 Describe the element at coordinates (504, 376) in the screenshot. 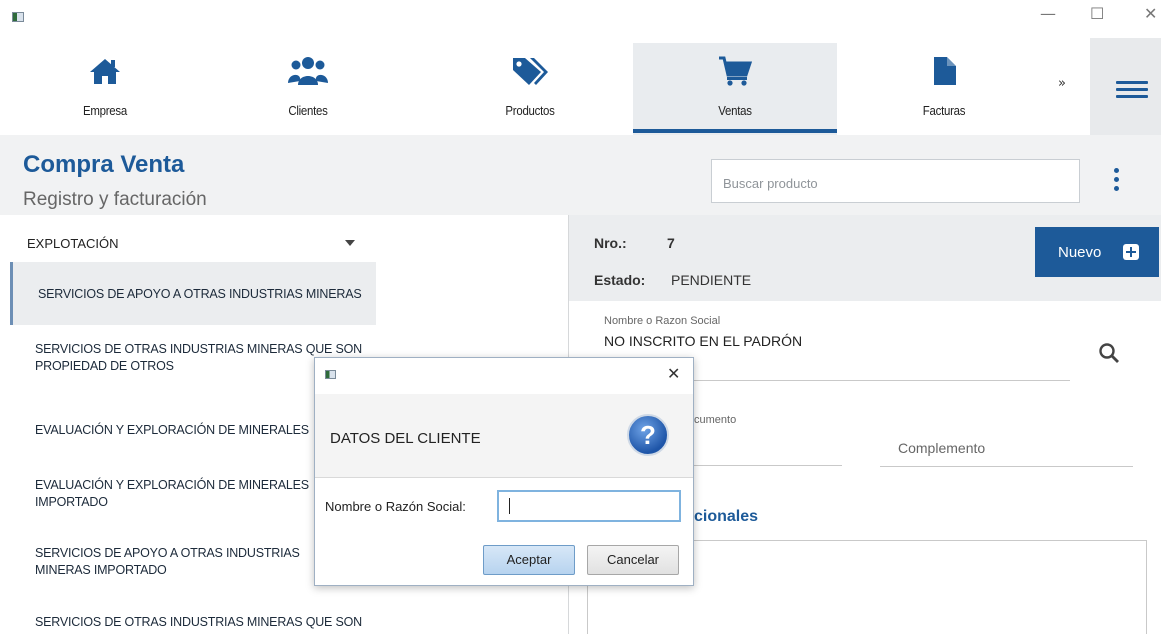

I see `dialog-titlebar: ✕` at that location.